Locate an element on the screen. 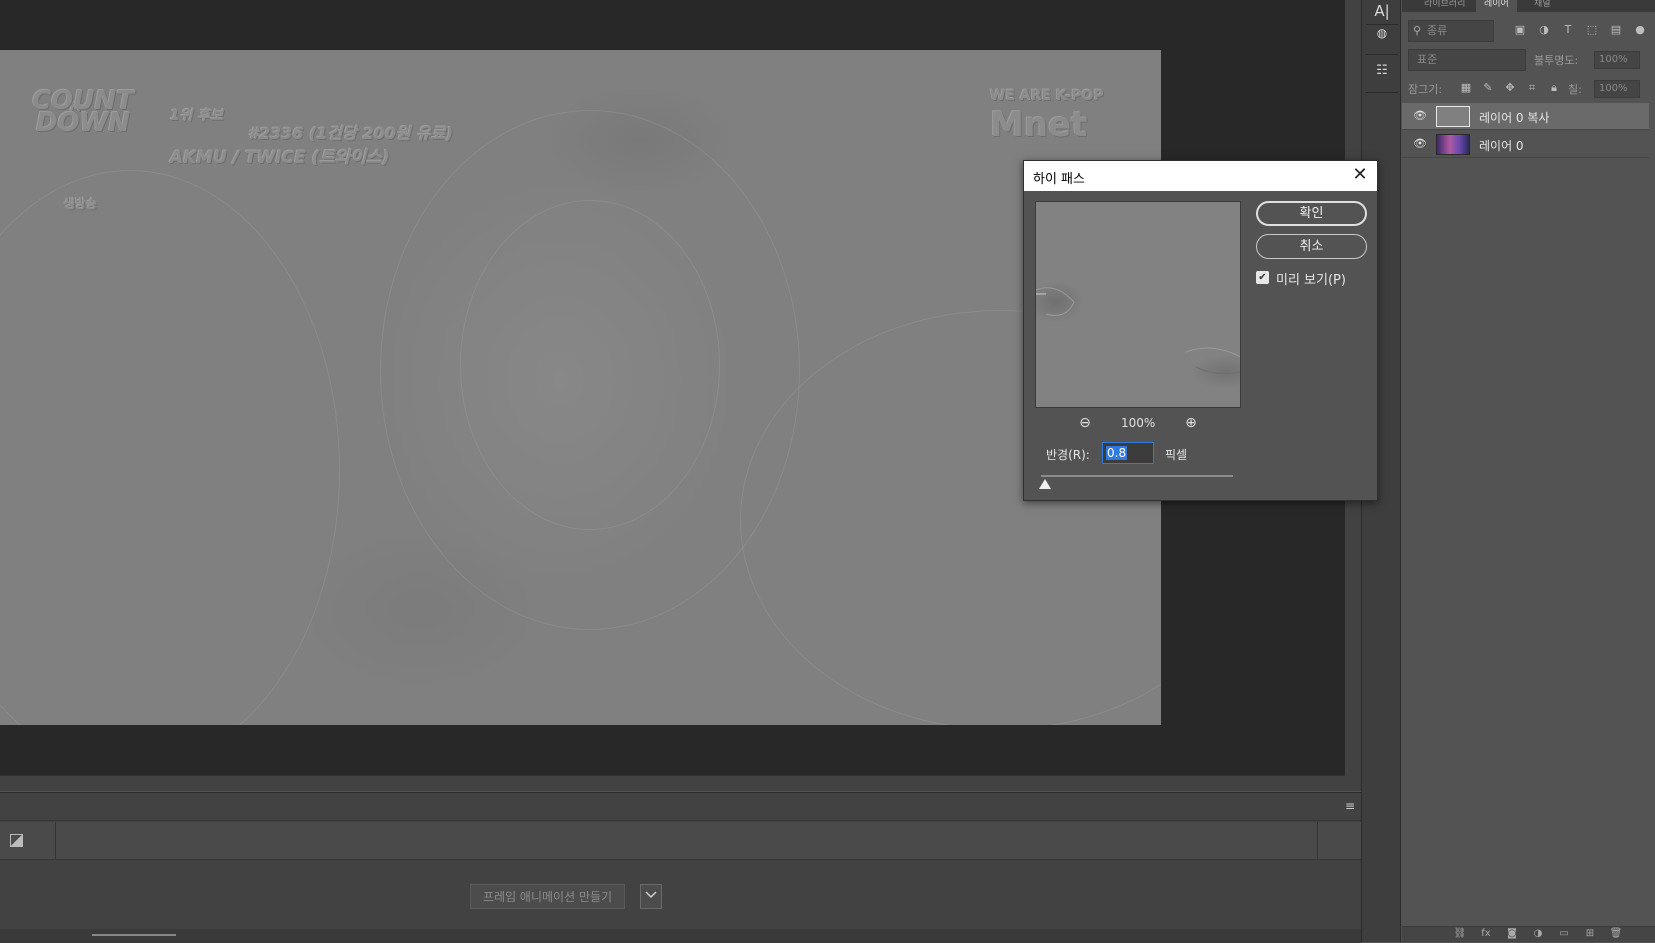 The image size is (1655, 943). tab-channels: 채널 is located at coordinates (1542, 6).